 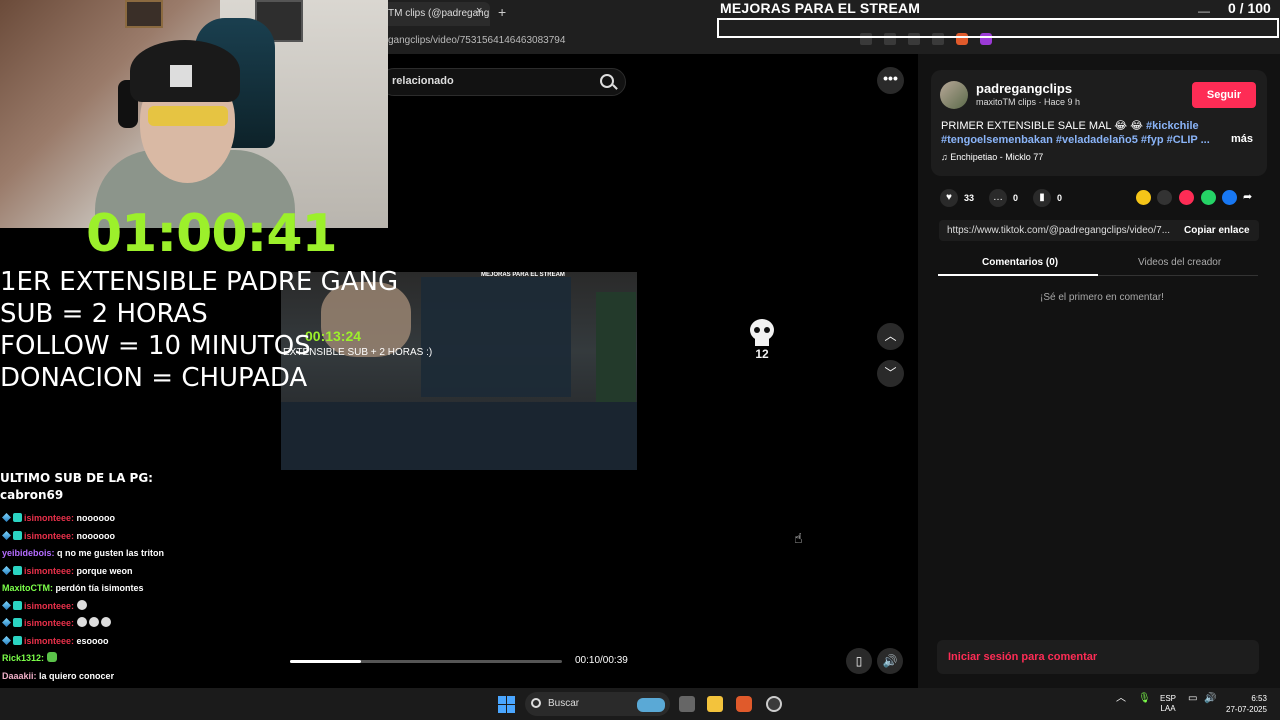 What do you see at coordinates (199, 282) in the screenshot?
I see `rule-line: 1ER EXTENSIBLE PADRE GANG` at bounding box center [199, 282].